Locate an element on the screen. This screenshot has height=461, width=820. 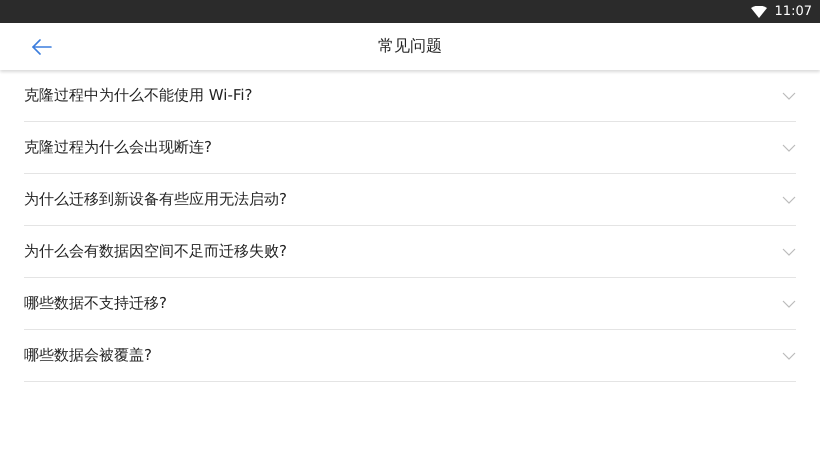
faq-item: 克隆过程中为什么不能使用 Wi-Fi? is located at coordinates (410, 96).